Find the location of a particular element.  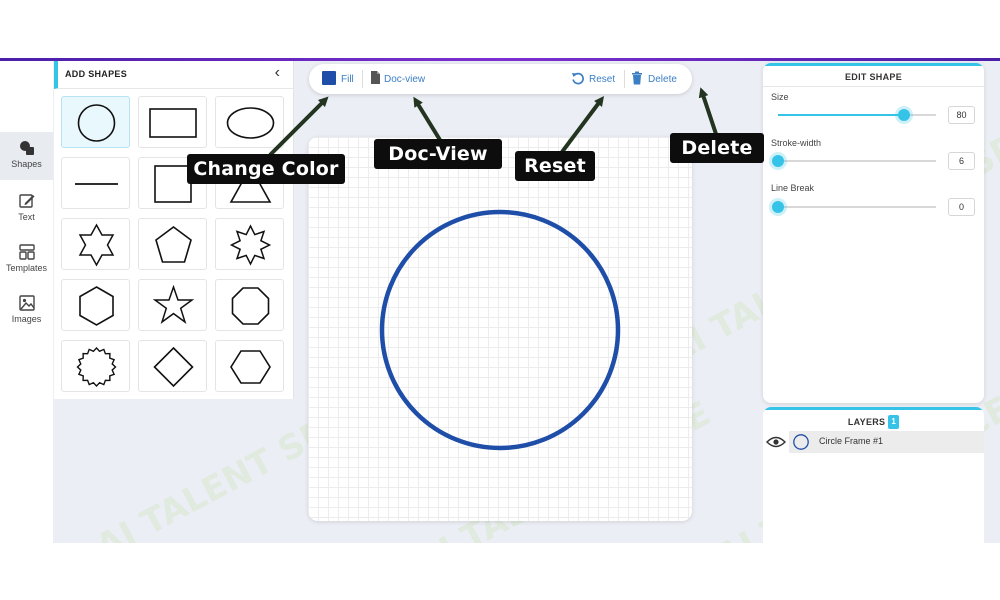

trash-icon is located at coordinates (637, 78).